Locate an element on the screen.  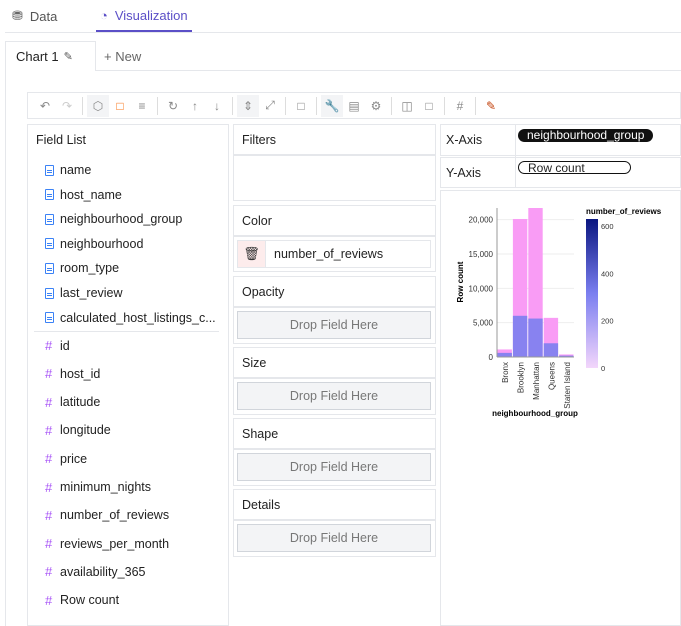
filters-header: Filters is located at coordinates (334, 139).